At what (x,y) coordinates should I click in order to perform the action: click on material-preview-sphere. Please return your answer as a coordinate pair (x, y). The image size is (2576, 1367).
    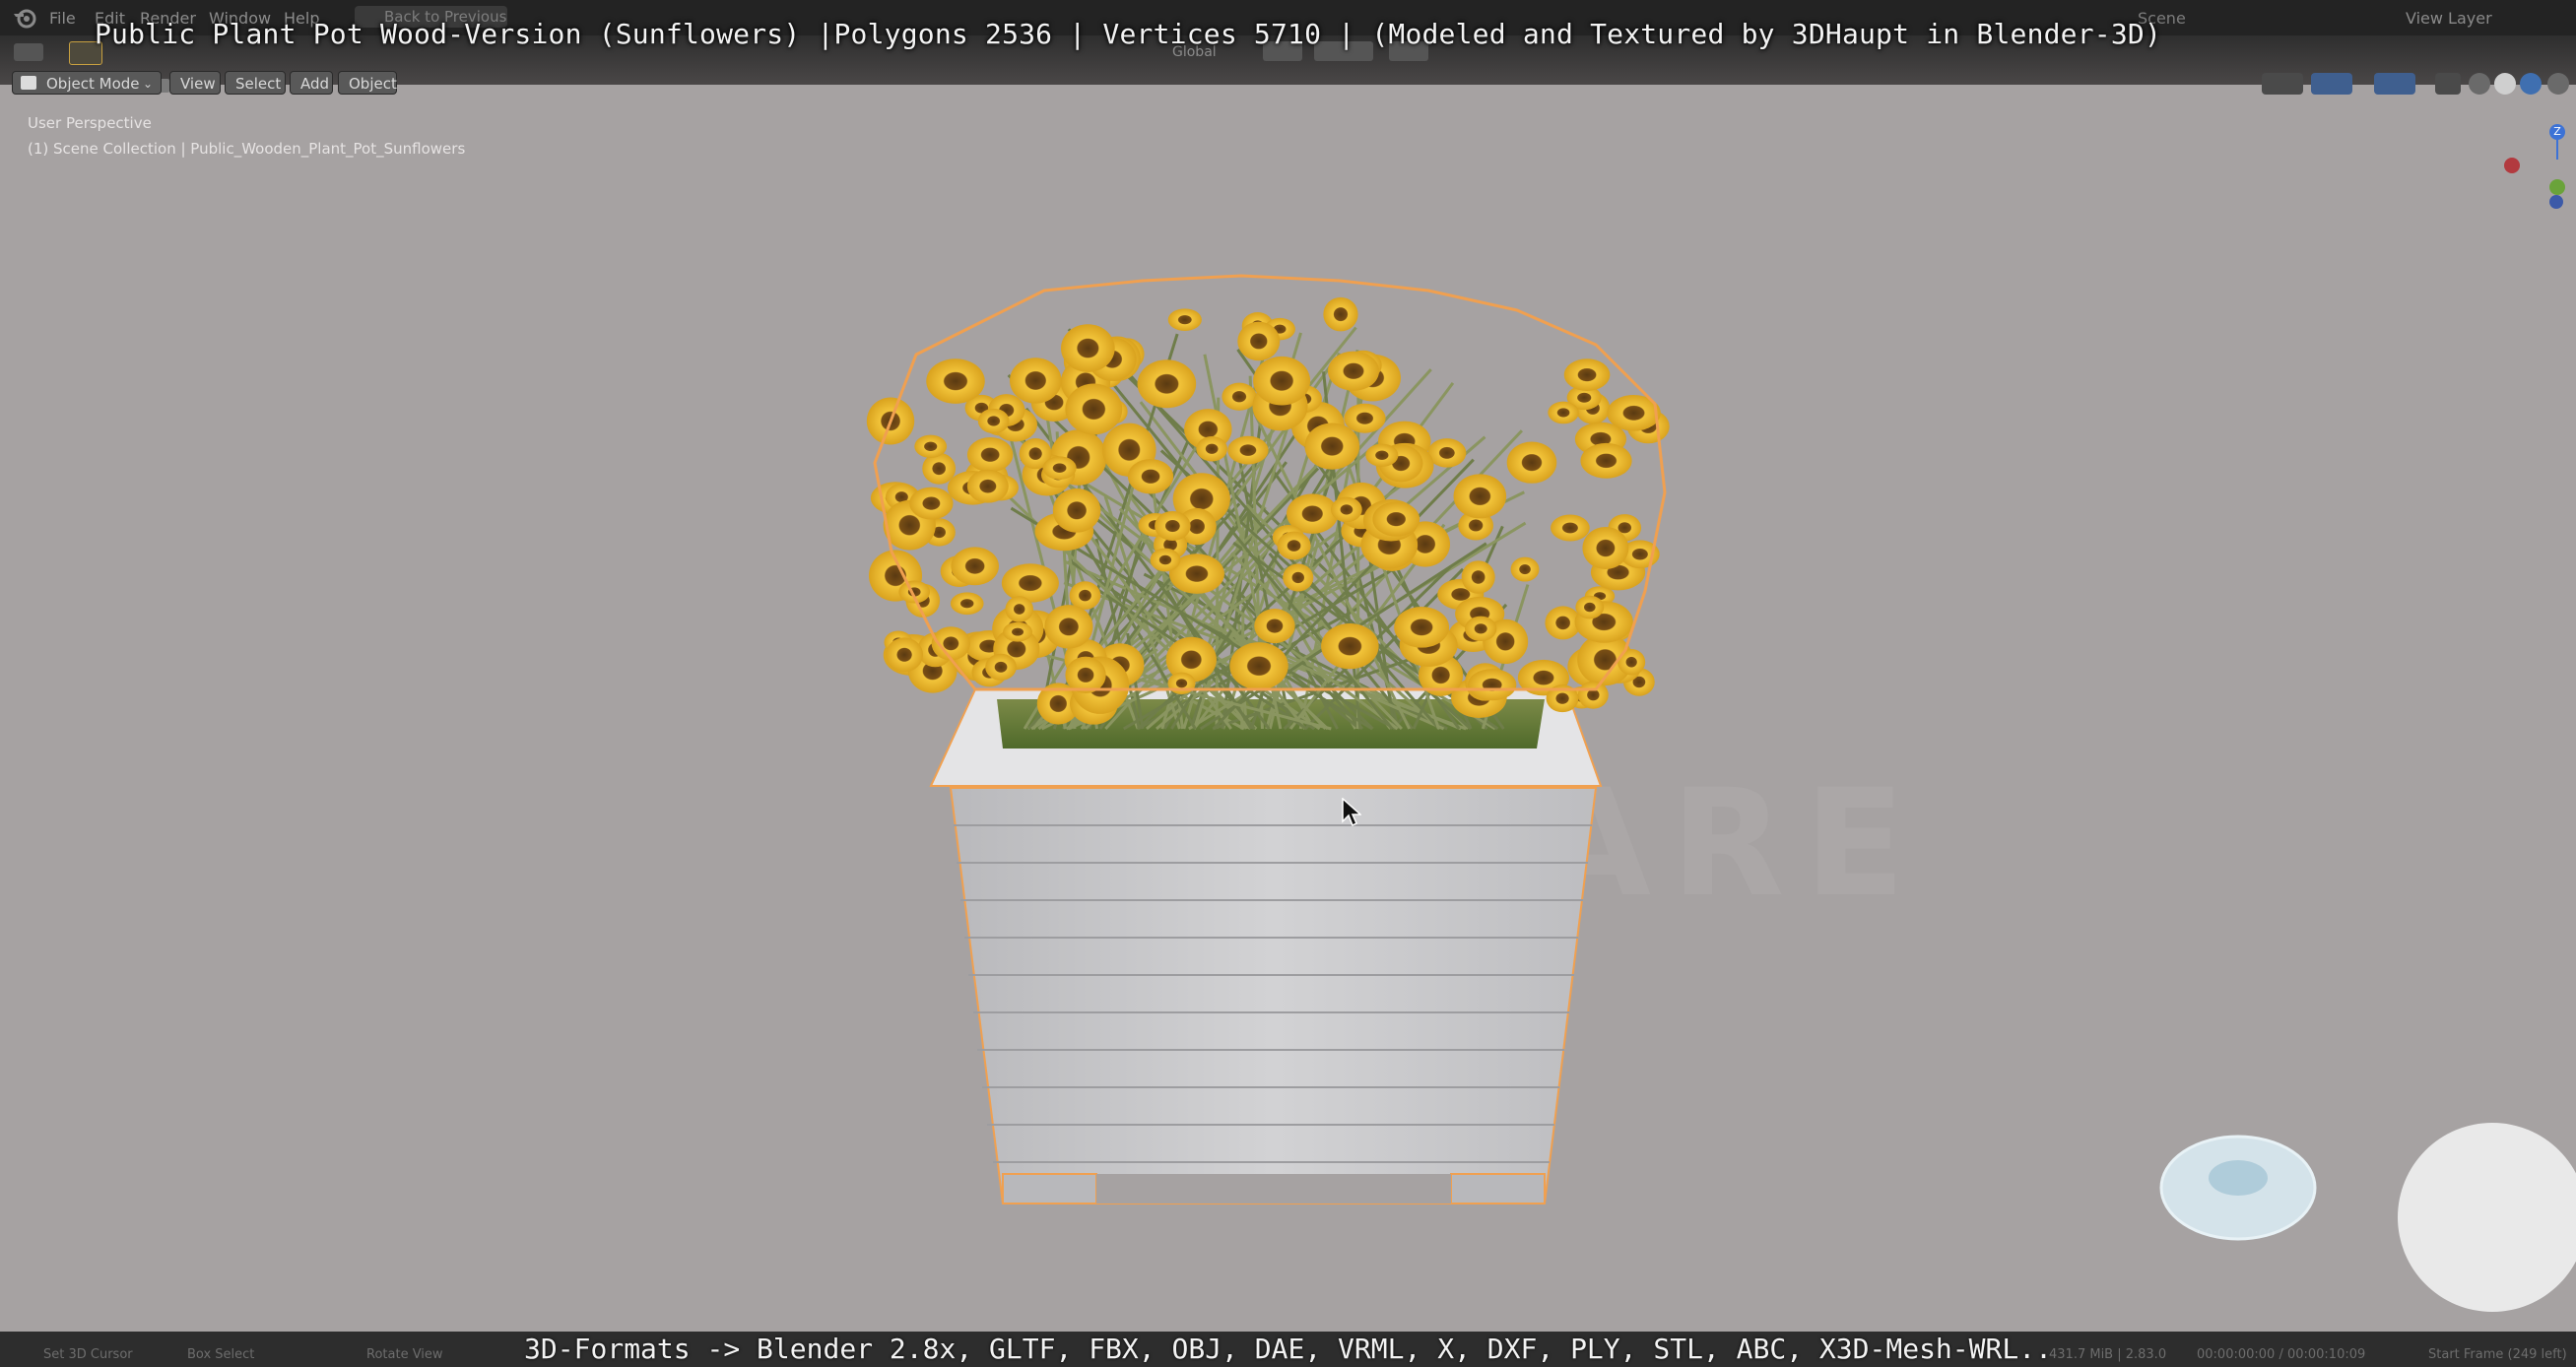
    Looking at the image, I should click on (2487, 1218).